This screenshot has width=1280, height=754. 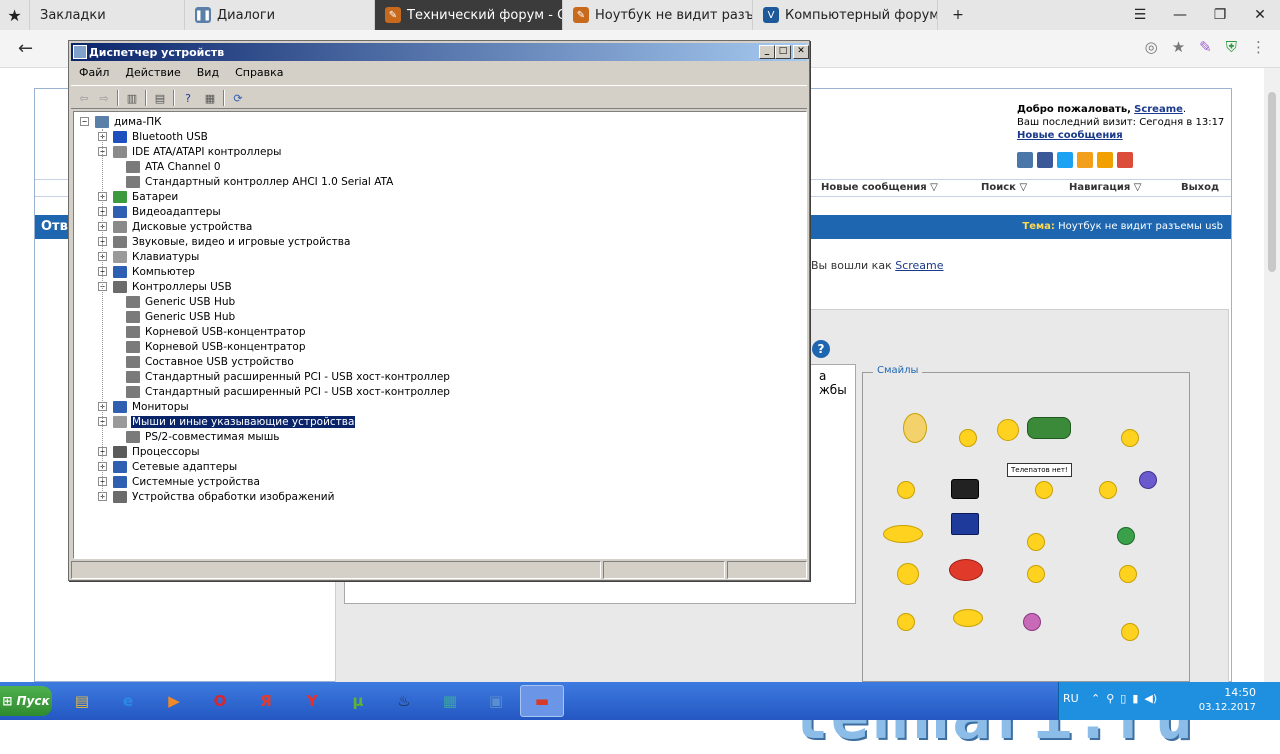 I want to click on show-hidden-icons-icon: ⌃, so click(x=1095, y=698).